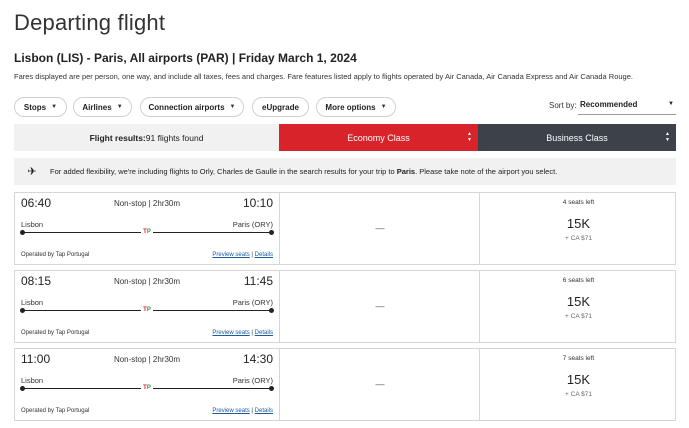 This screenshot has width=689, height=428. I want to click on flight-results-label: Flight results:, so click(117, 137).